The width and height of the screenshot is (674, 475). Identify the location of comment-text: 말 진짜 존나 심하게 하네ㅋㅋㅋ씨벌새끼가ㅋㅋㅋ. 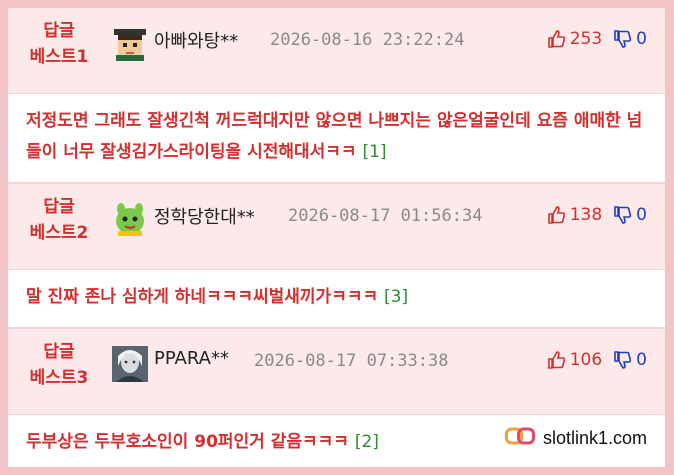
(202, 297).